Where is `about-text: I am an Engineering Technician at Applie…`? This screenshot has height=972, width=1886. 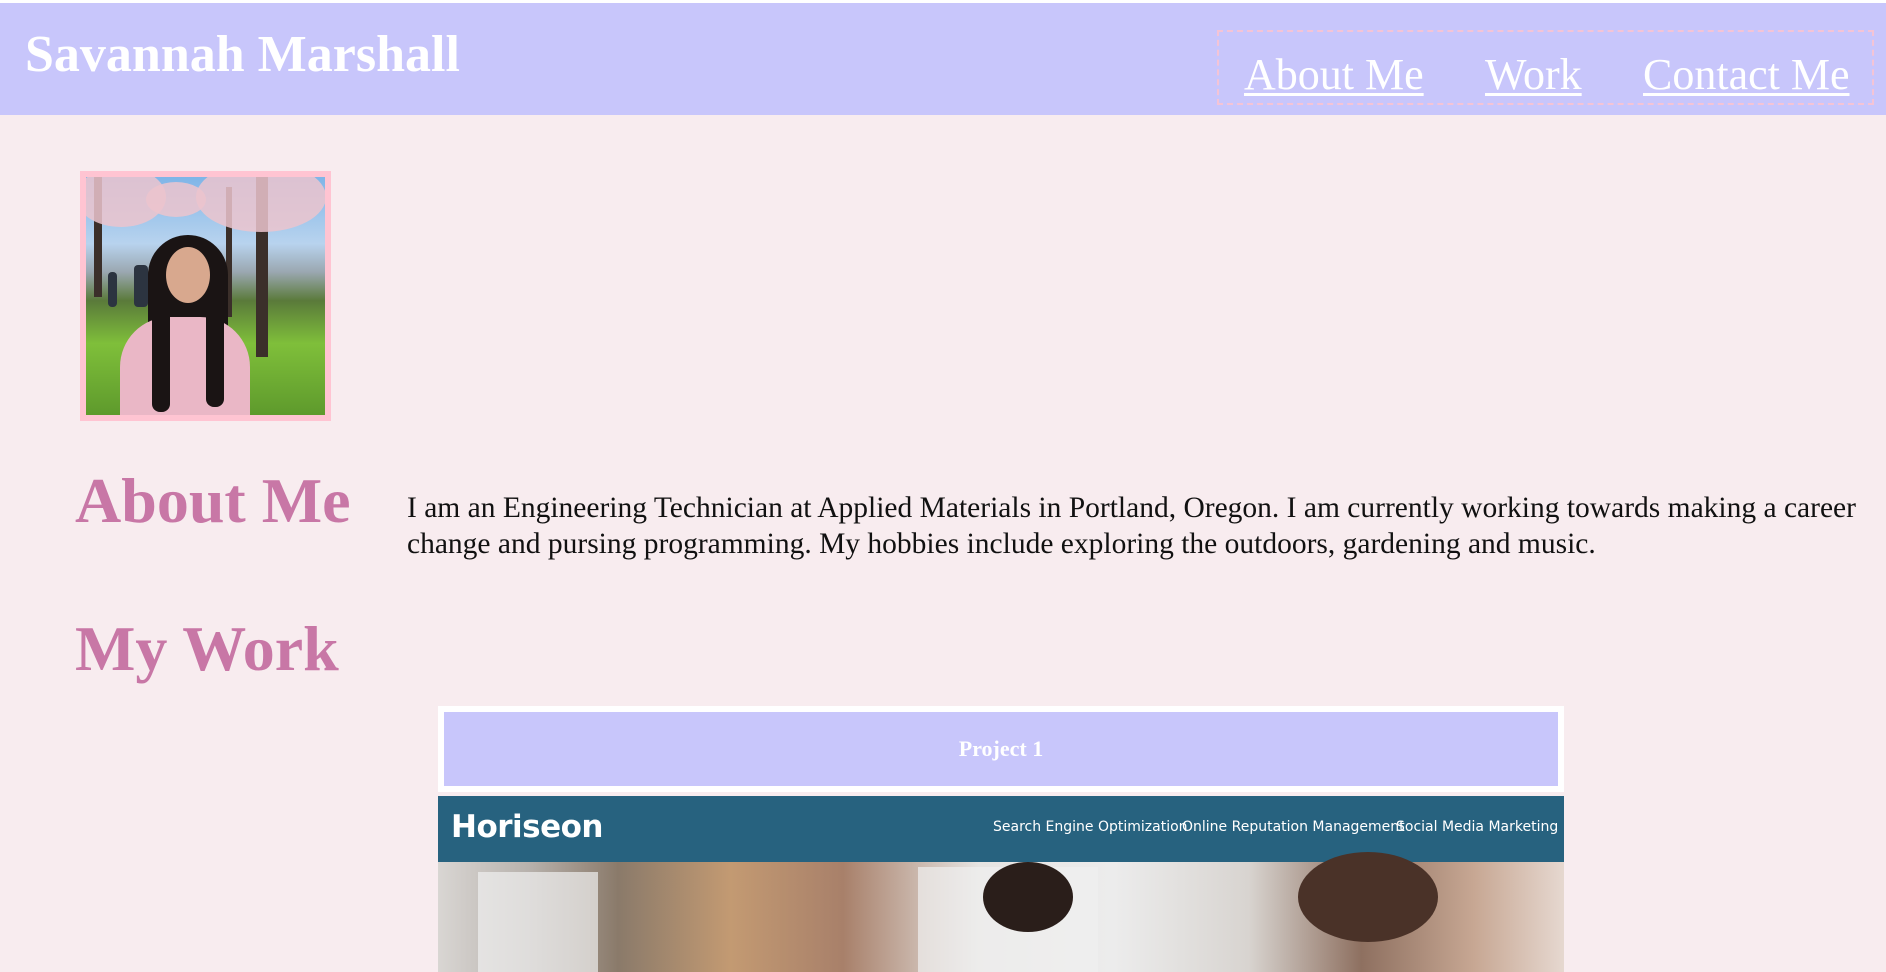
about-text: I am an Engineering Technician at Applie… is located at coordinates (1131, 526).